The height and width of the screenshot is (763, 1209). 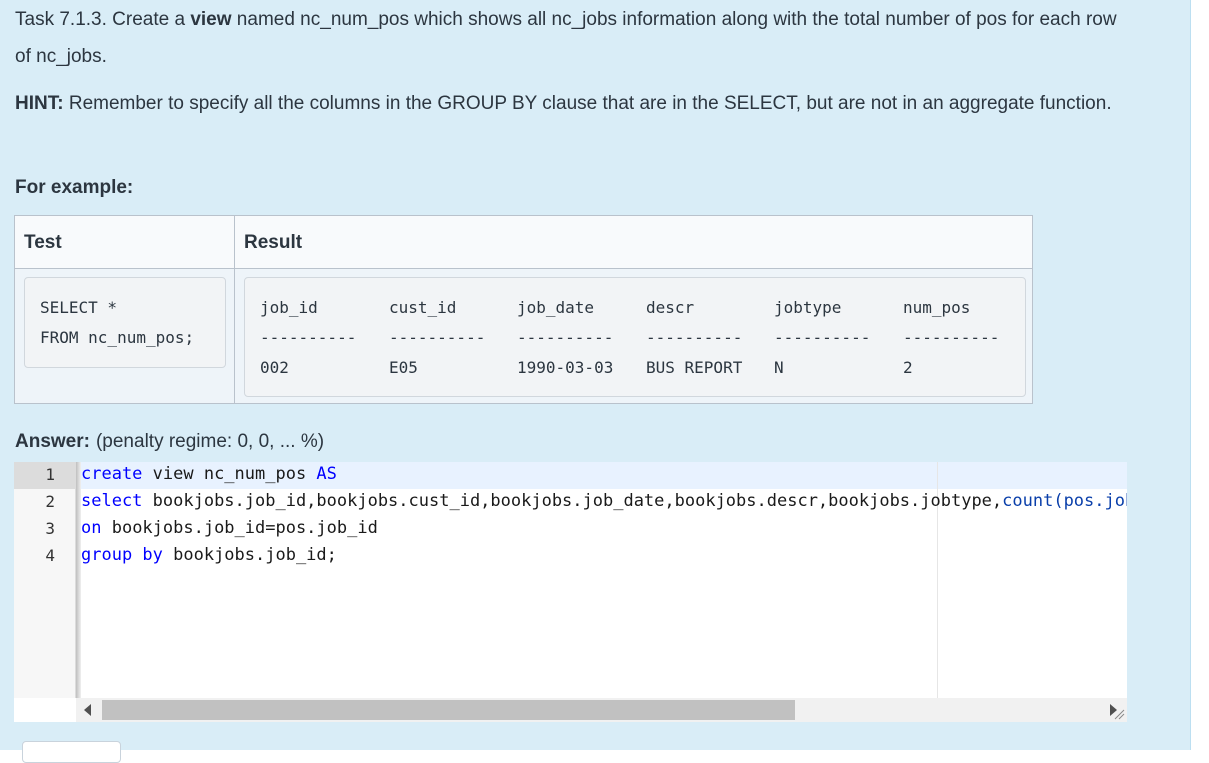 I want to click on penalty-regime: (penalty regime: 0, 0, ... %), so click(x=210, y=441).